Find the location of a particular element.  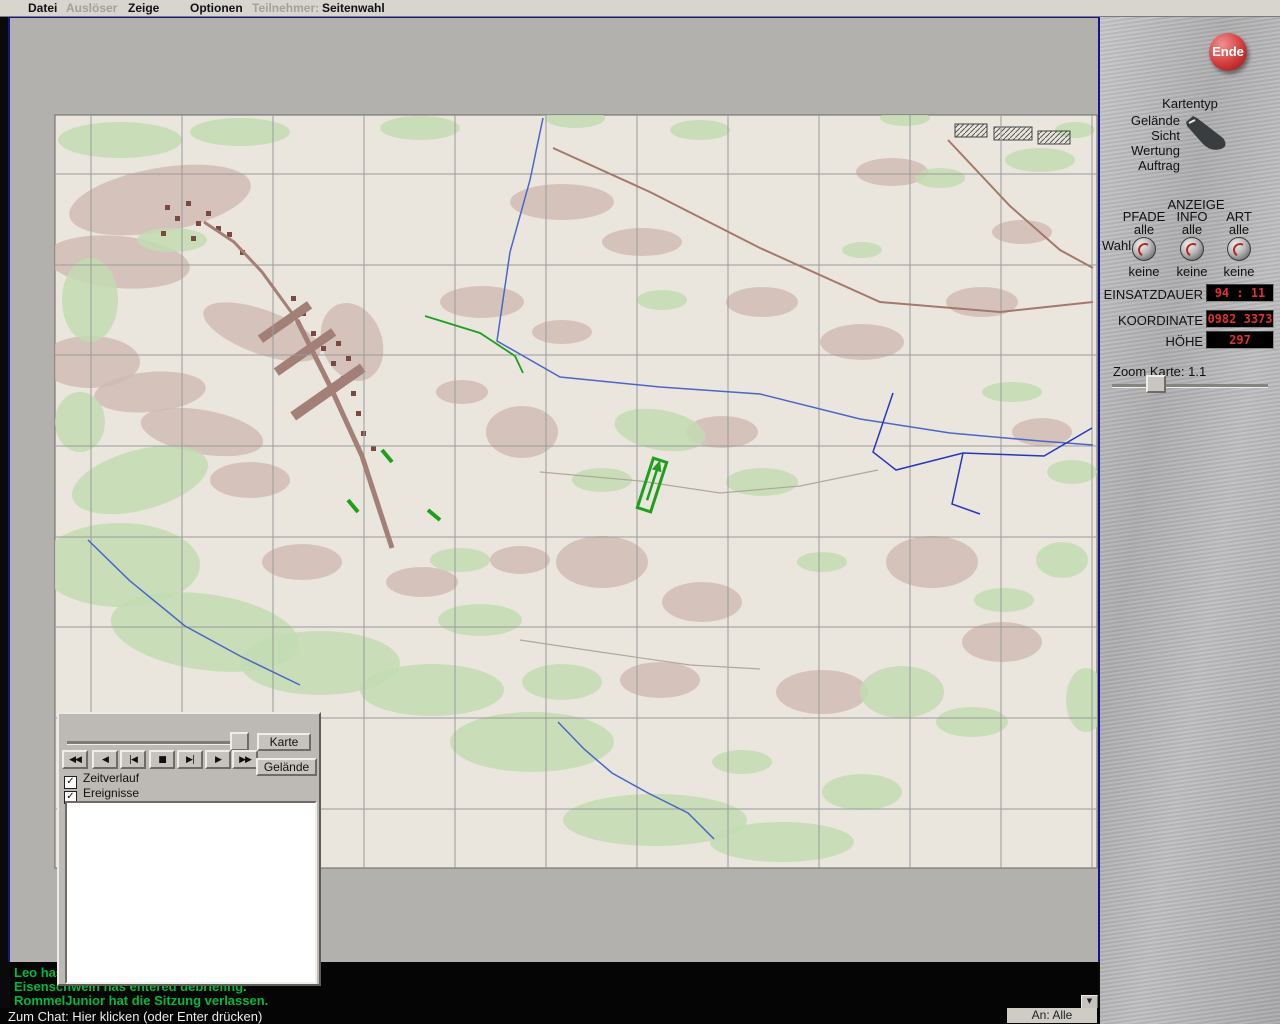

play-button: ▶ is located at coordinates (218, 759).